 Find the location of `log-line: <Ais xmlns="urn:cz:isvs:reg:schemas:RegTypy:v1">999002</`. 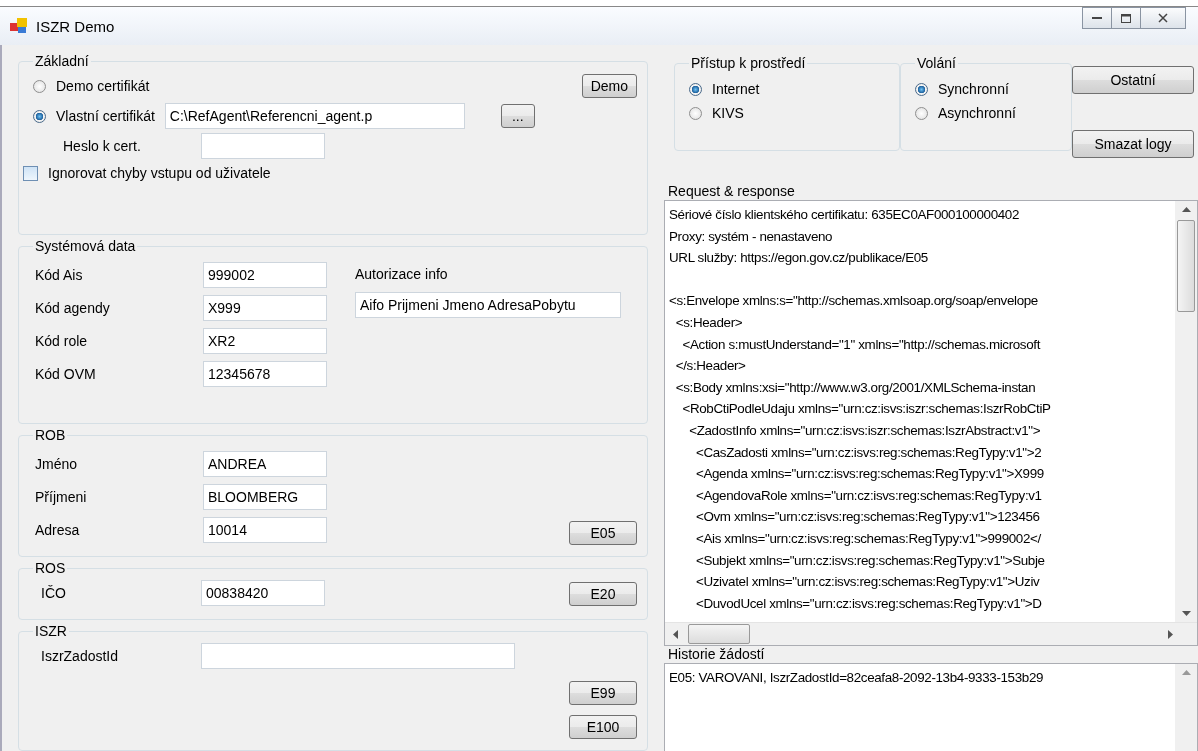

log-line: <Ais xmlns="urn:cz:isvs:reg:schemas:RegTypy:v1">999002</ is located at coordinates (868, 538).